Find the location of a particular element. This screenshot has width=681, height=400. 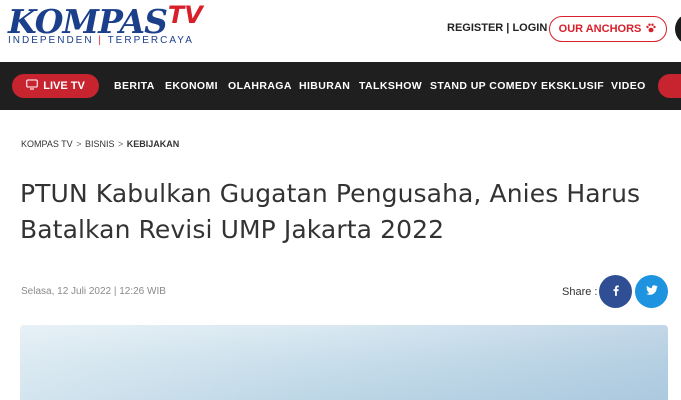

breadcrumb-item-bisnis: BISNIS is located at coordinates (100, 144).